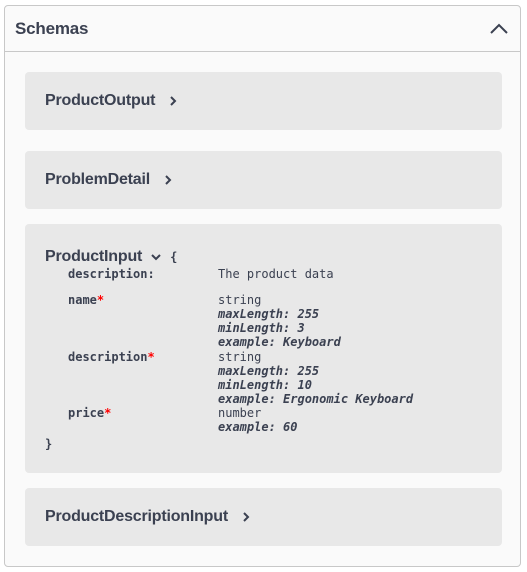  Describe the element at coordinates (261, 328) in the screenshot. I see `property-constraint: minLength: 3` at that location.